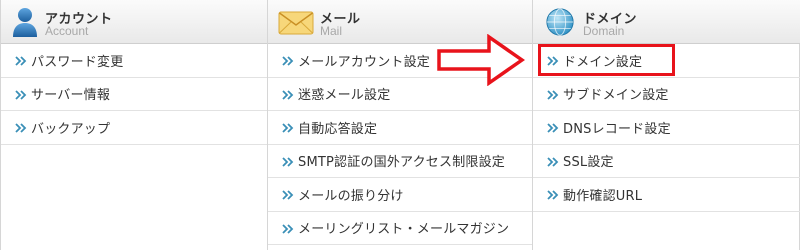  Describe the element at coordinates (400, 22) in the screenshot. I see `mail-header: メール Mail` at that location.